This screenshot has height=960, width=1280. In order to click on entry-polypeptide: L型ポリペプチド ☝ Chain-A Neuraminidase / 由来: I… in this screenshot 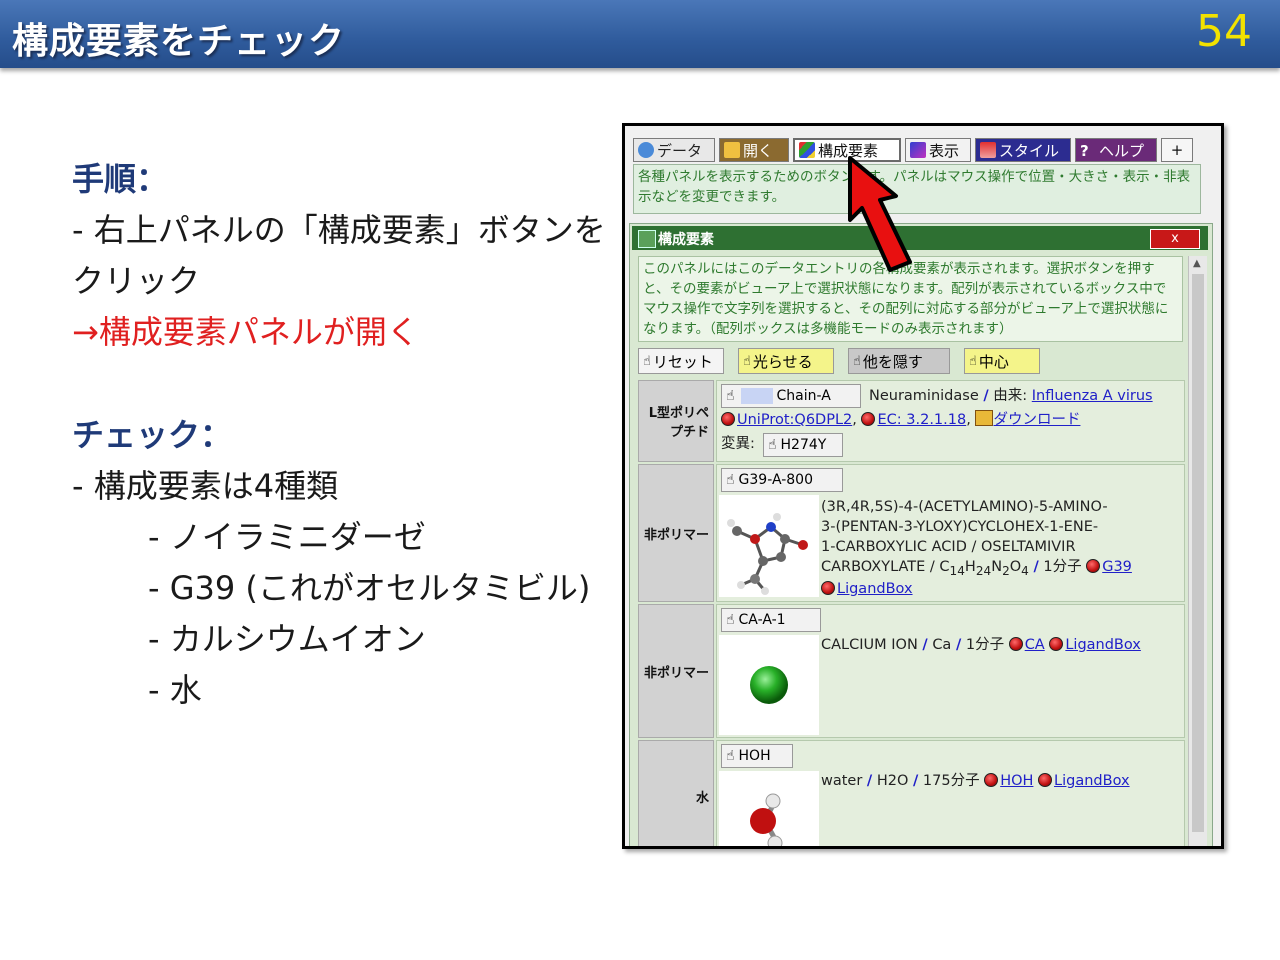, I will do `click(911, 421)`.